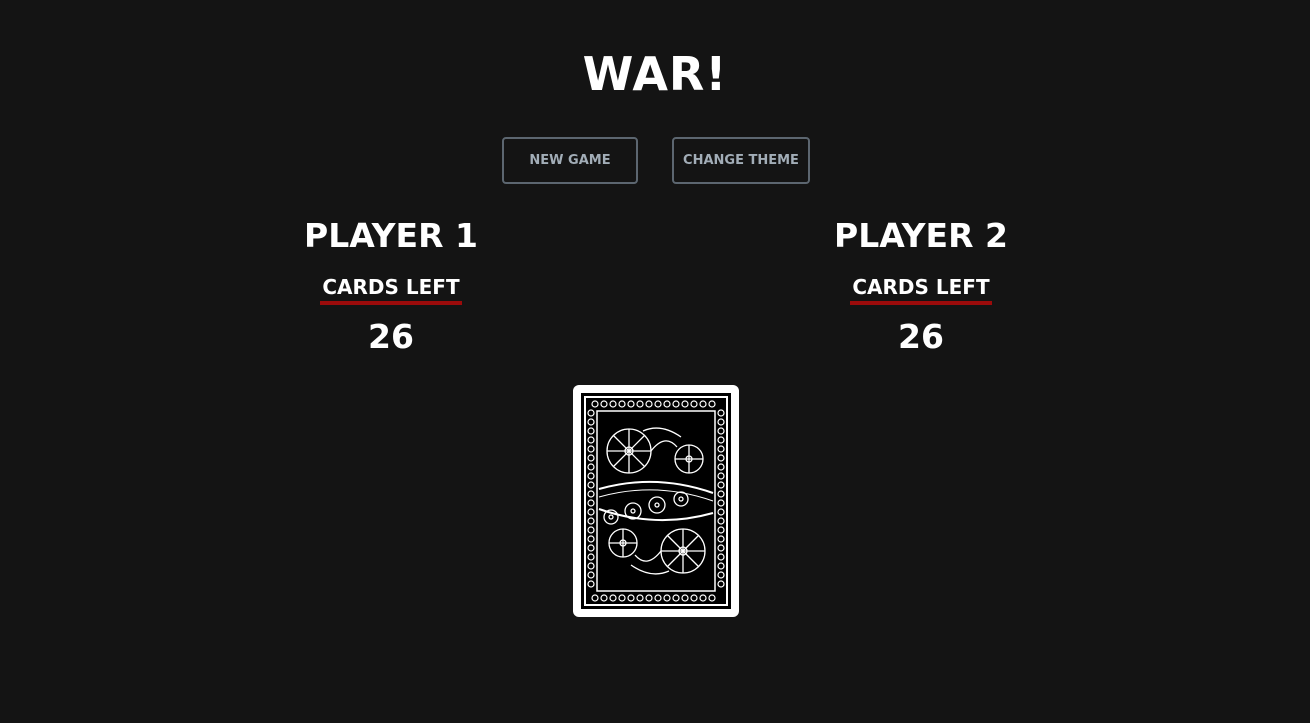 Image resolution: width=1310 pixels, height=723 pixels. I want to click on player-1-card-count: 26, so click(391, 336).